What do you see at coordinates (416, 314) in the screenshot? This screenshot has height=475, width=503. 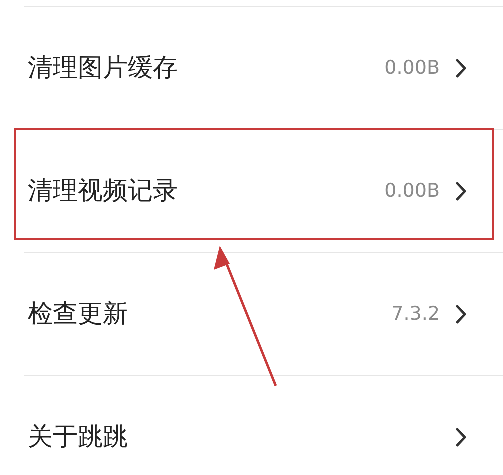 I see `row-value: 7.3.2` at bounding box center [416, 314].